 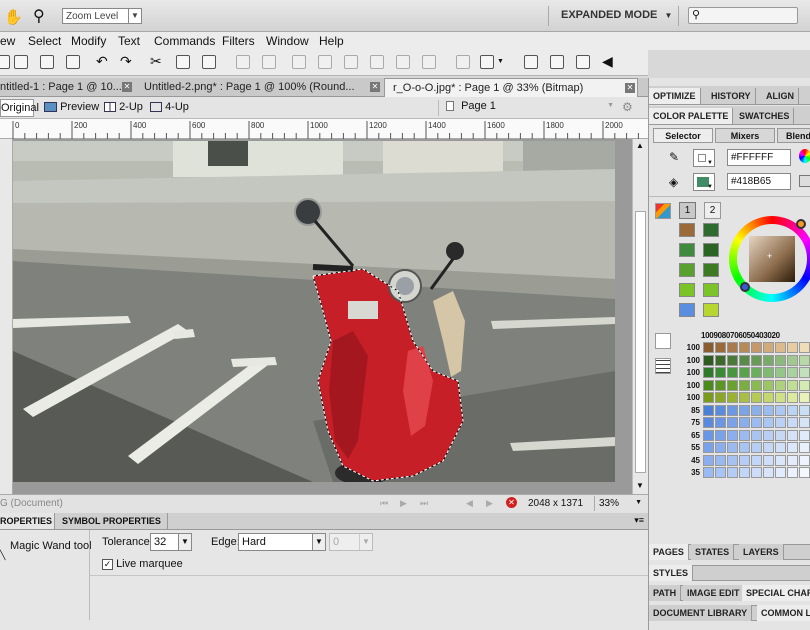 What do you see at coordinates (531, 62) in the screenshot?
I see `rotate-left-icon` at bounding box center [531, 62].